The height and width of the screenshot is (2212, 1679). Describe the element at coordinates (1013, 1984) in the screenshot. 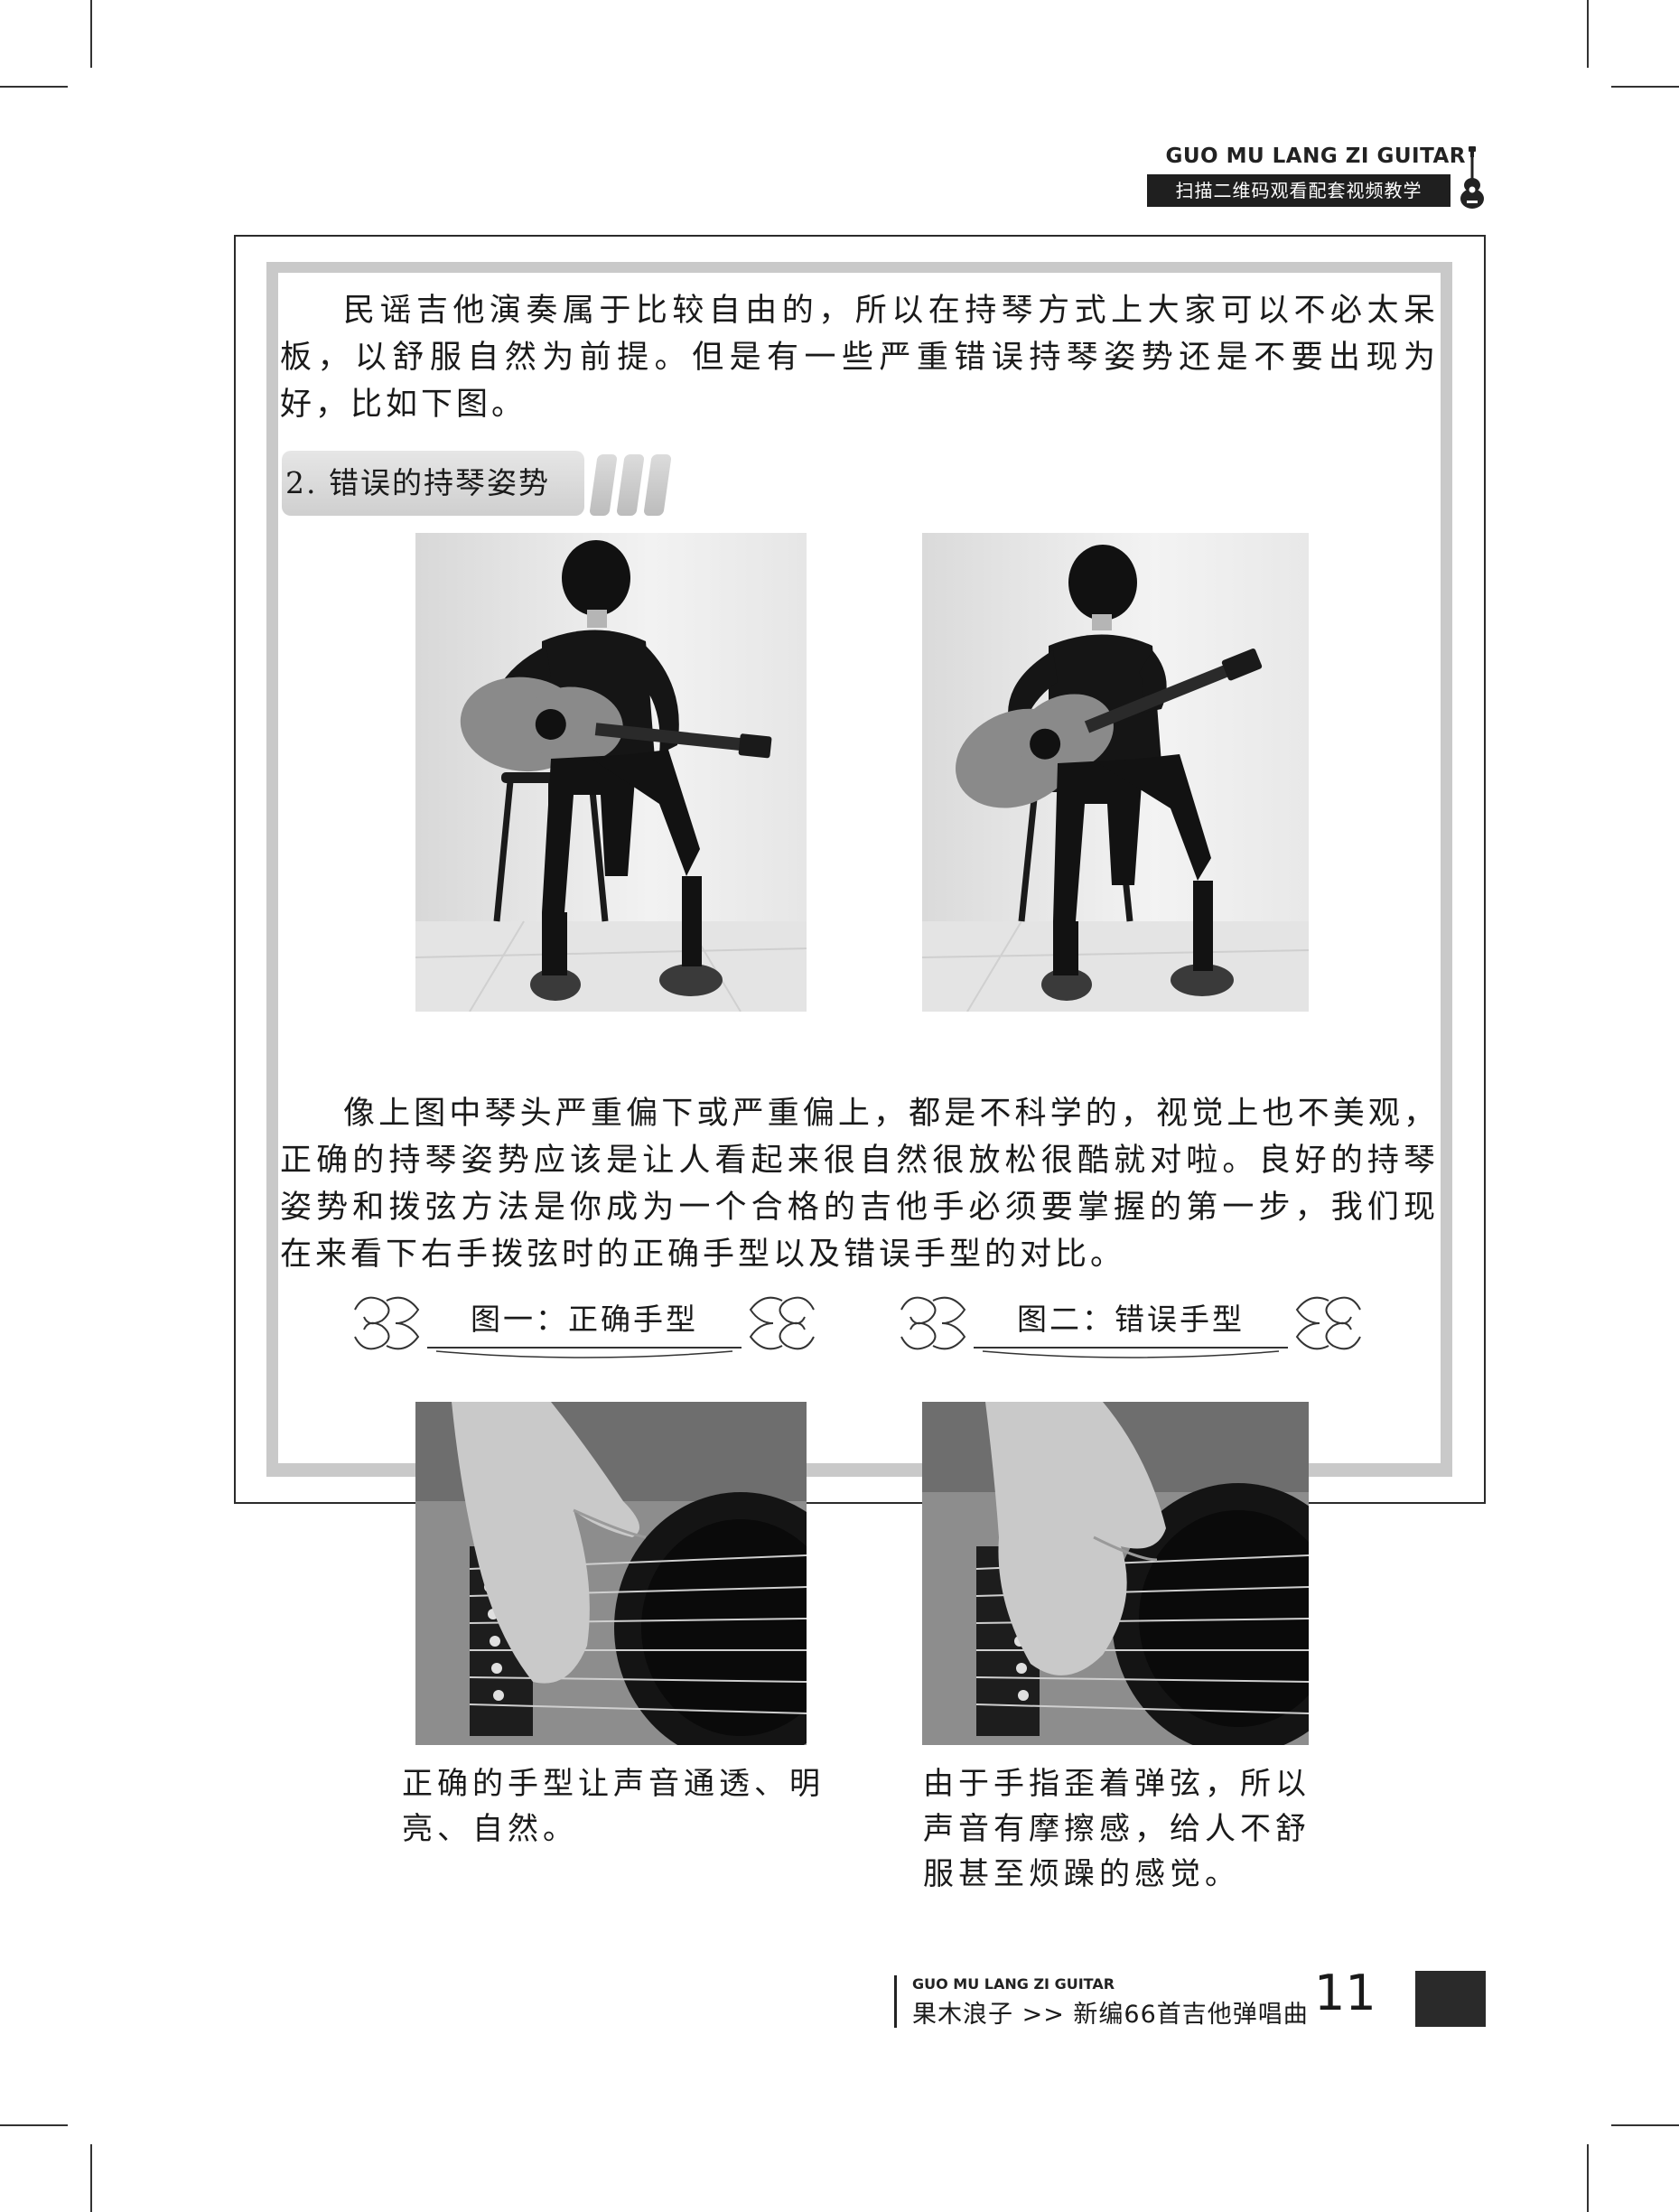

I see `footer-brand: GUO MU LANG ZI GUITAR` at that location.